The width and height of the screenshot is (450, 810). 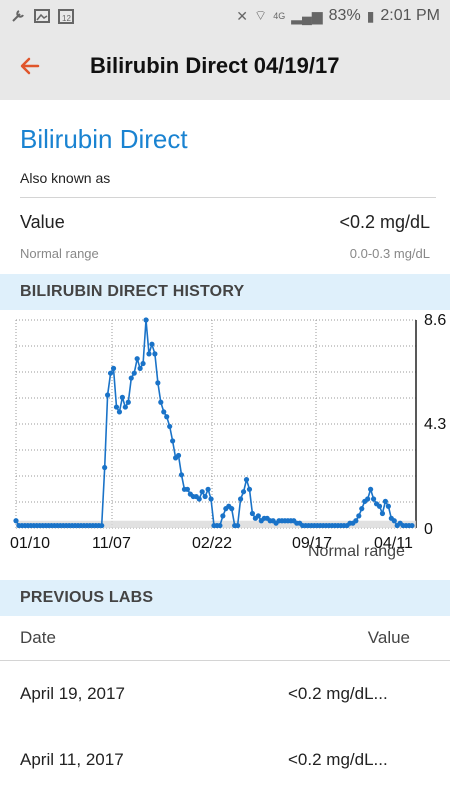 I want to click on lab-value: <0.2 mg/dL, so click(x=384, y=222).